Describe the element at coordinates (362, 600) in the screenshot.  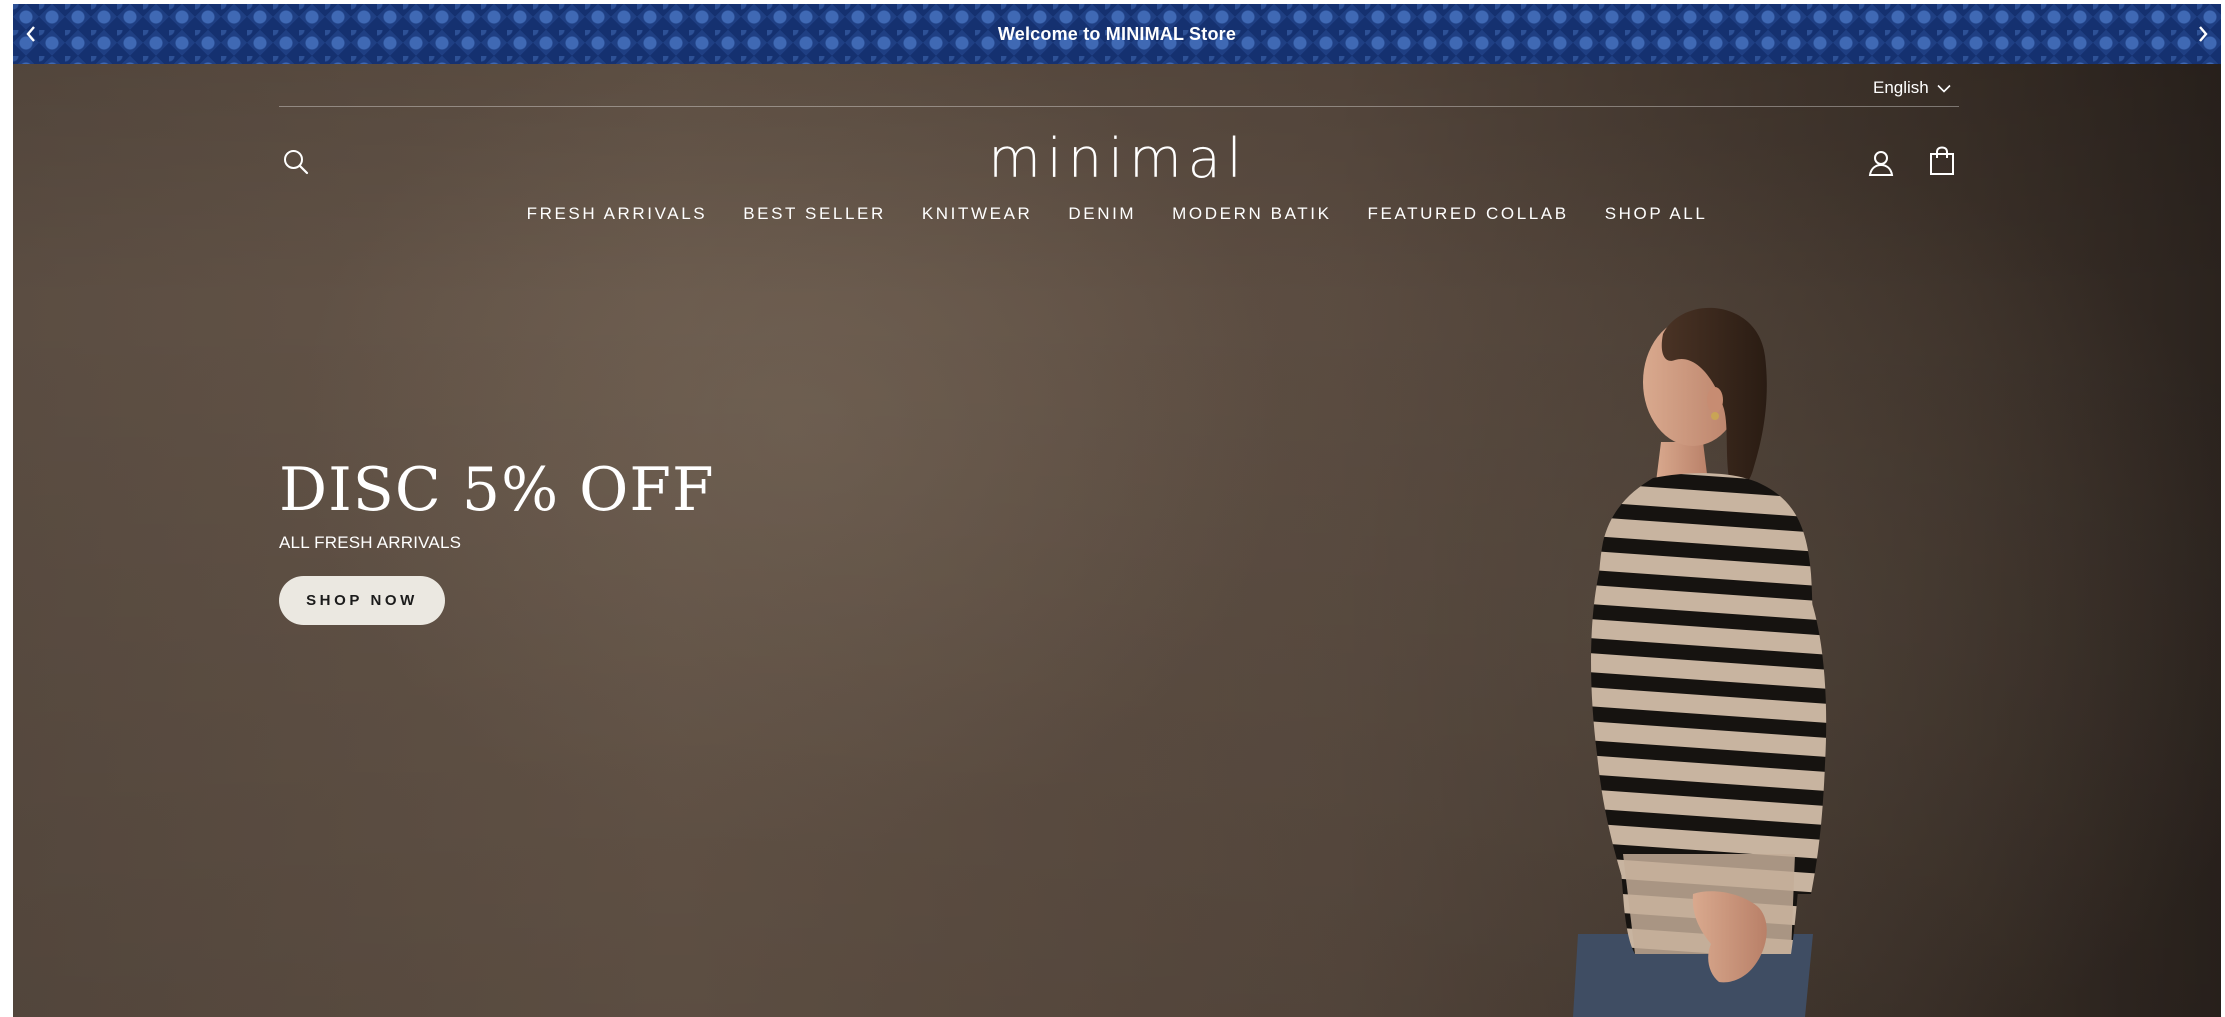
I see `shop-now-button: SHOP NOW` at that location.